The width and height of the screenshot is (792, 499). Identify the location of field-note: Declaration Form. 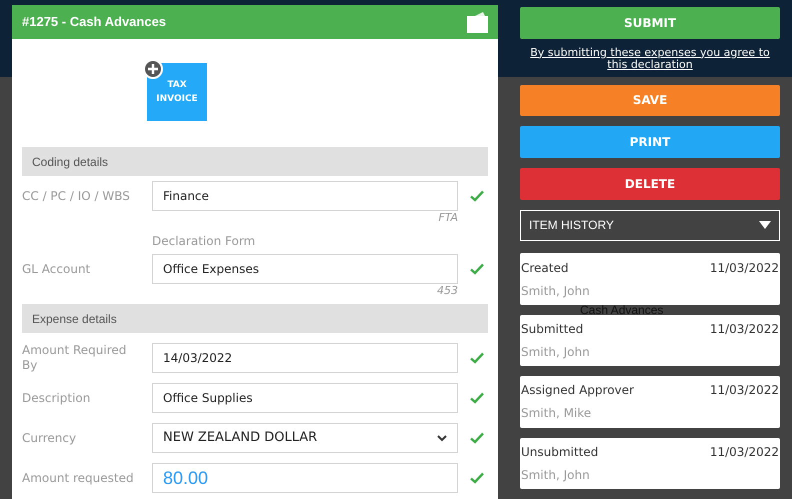
(204, 241).